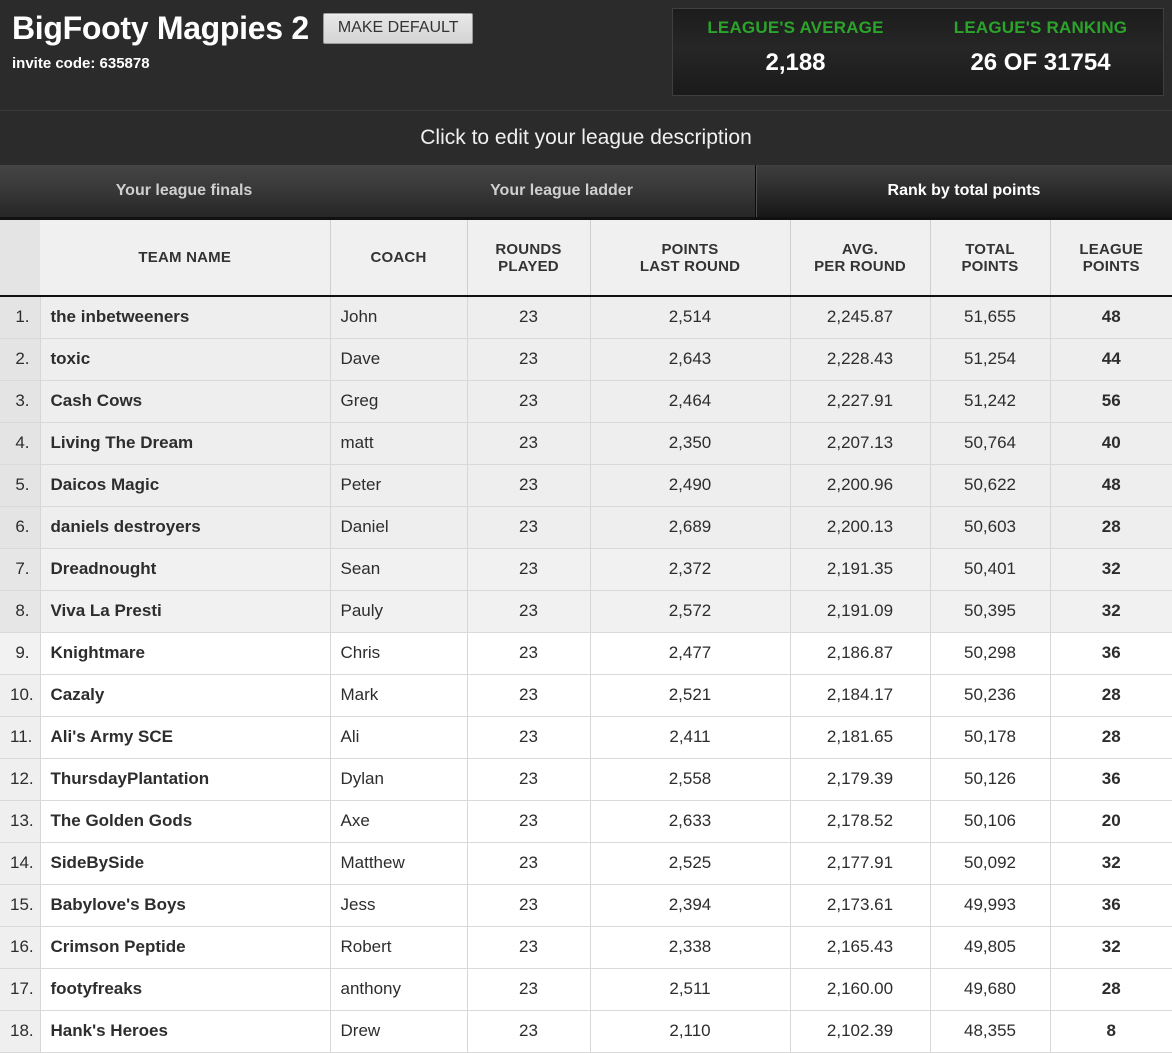 Image resolution: width=1172 pixels, height=1053 pixels. What do you see at coordinates (990, 1031) in the screenshot?
I see `cell-total-points: 48,355` at bounding box center [990, 1031].